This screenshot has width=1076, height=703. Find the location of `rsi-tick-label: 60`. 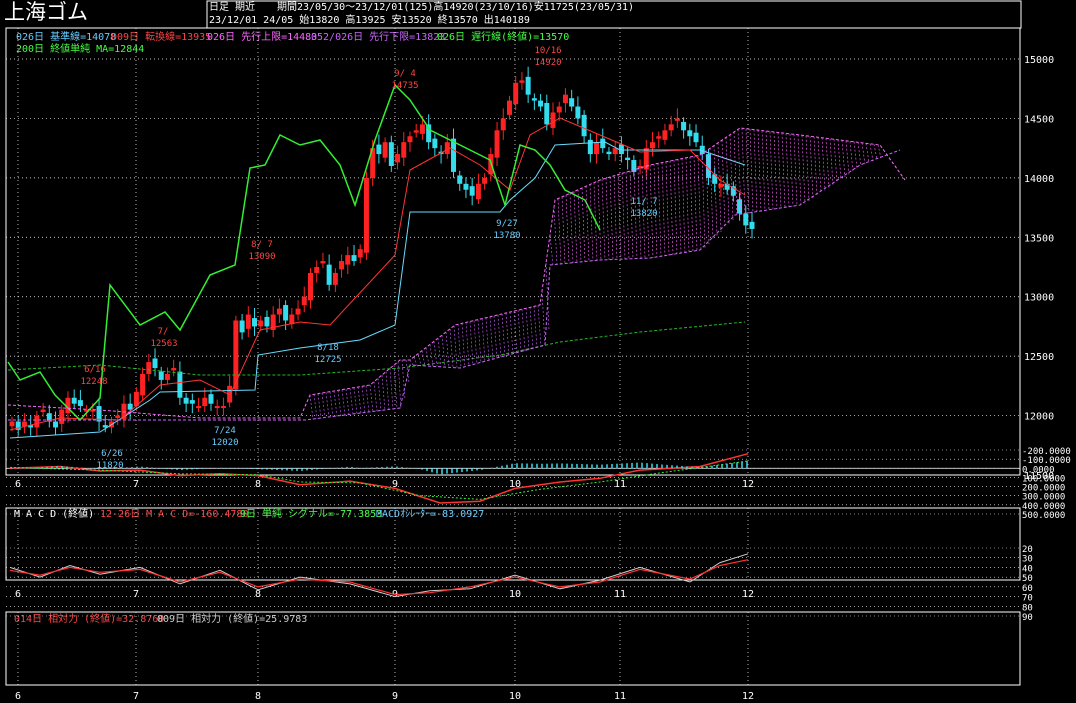

rsi-tick-label: 60 is located at coordinates (1027, 589).